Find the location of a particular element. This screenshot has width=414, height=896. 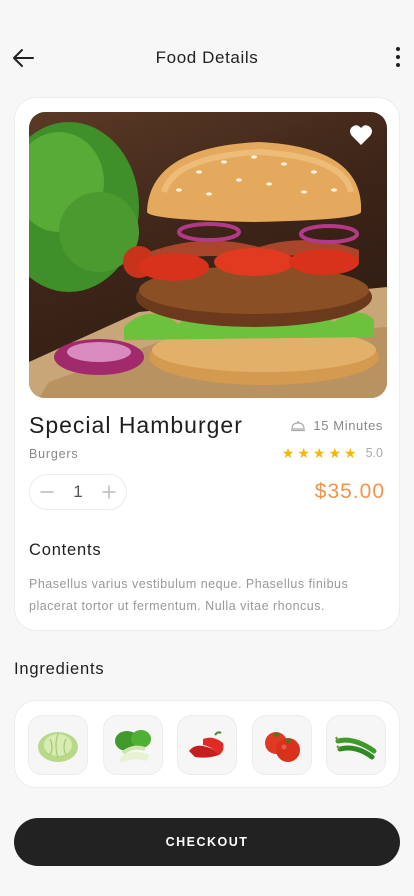

ingredients-heading: Ingredients is located at coordinates (59, 669).